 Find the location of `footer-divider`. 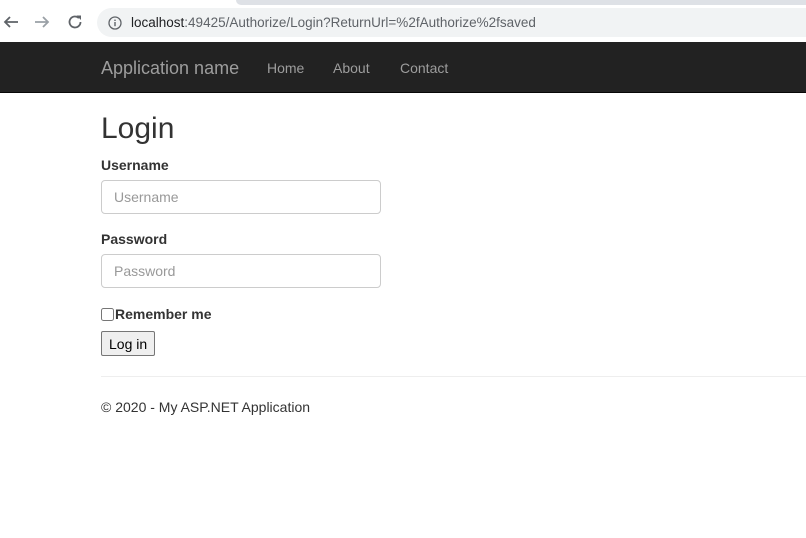

footer-divider is located at coordinates (453, 376).